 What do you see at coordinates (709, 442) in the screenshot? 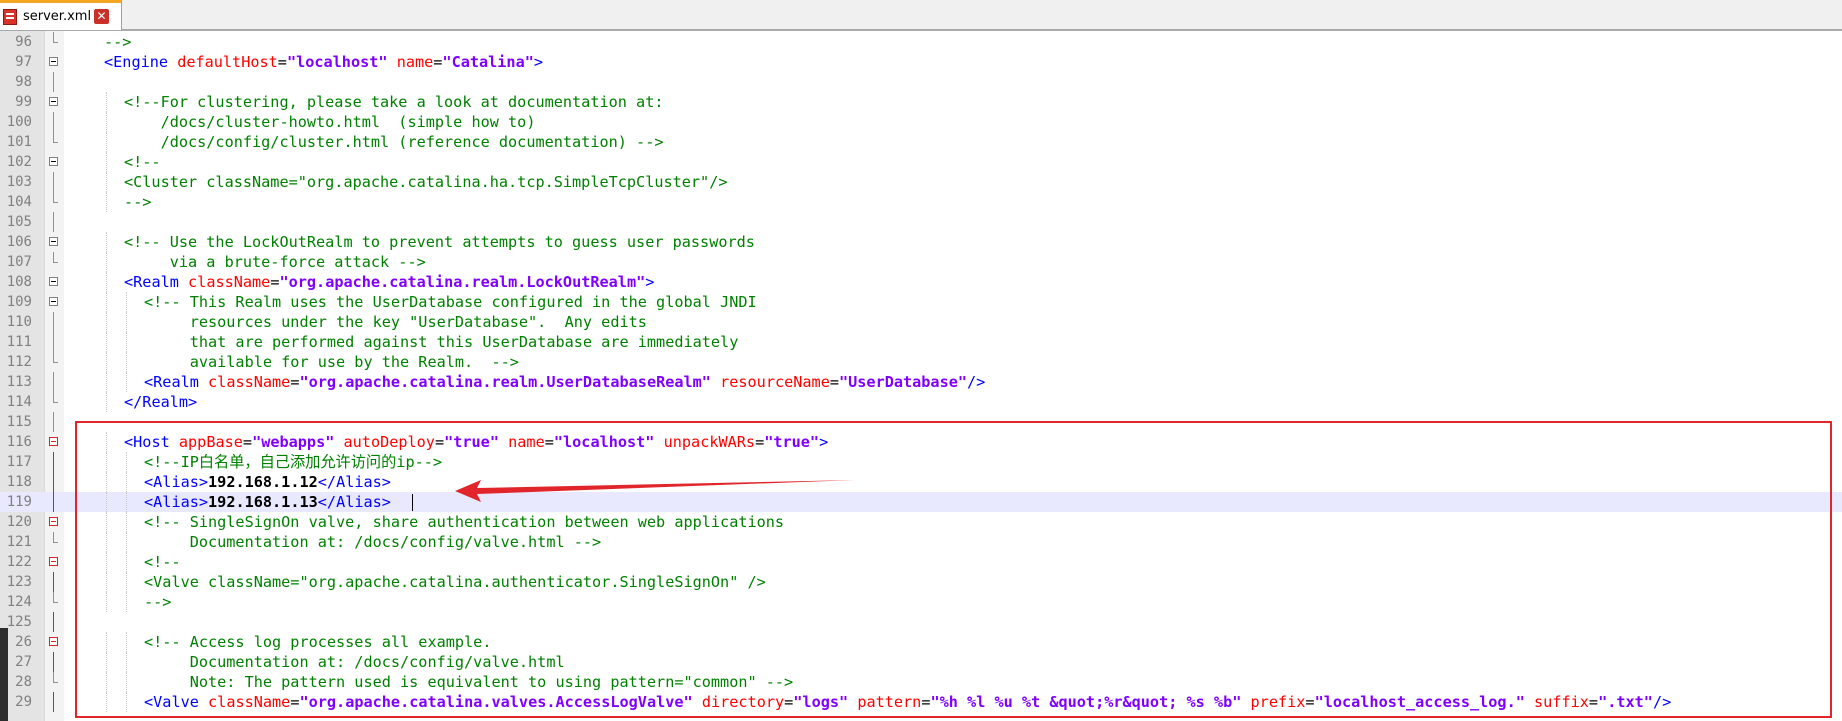
I see `attribute-name: unpackWARs` at bounding box center [709, 442].